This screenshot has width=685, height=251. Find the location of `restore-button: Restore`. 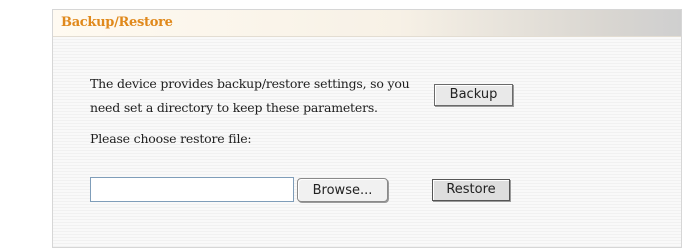

restore-button: Restore is located at coordinates (471, 190).